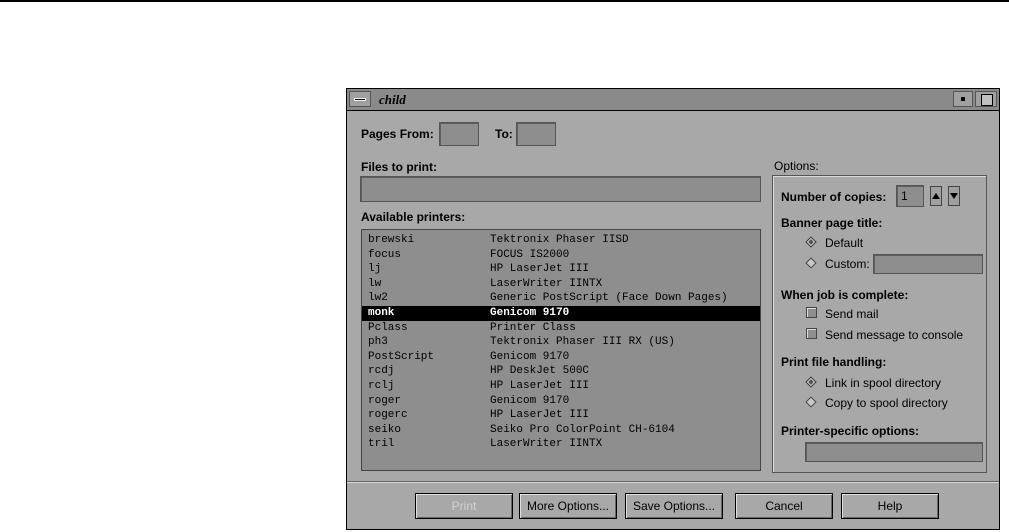 The image size is (1009, 532). I want to click on maximize-icon, so click(987, 100).